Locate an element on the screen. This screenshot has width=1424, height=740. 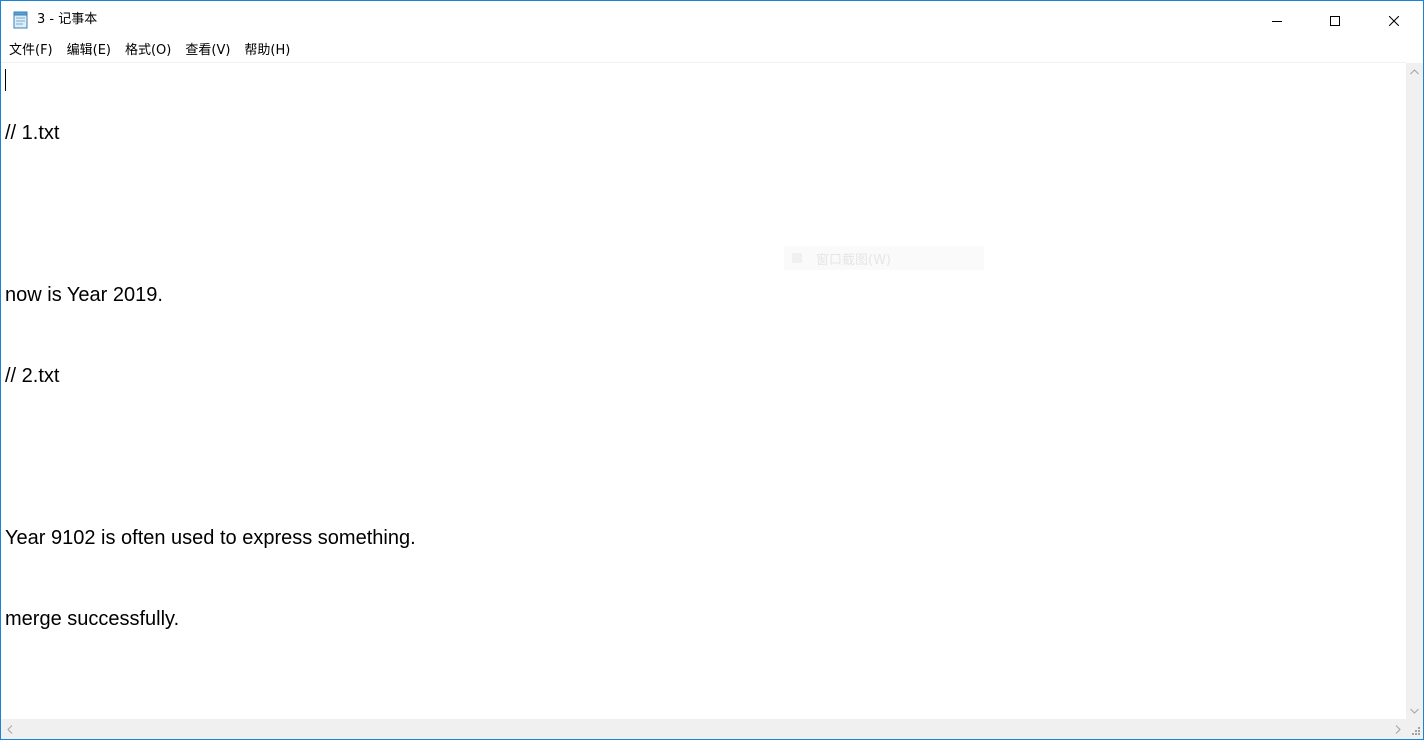
chevron-up-icon is located at coordinates (1414, 71).